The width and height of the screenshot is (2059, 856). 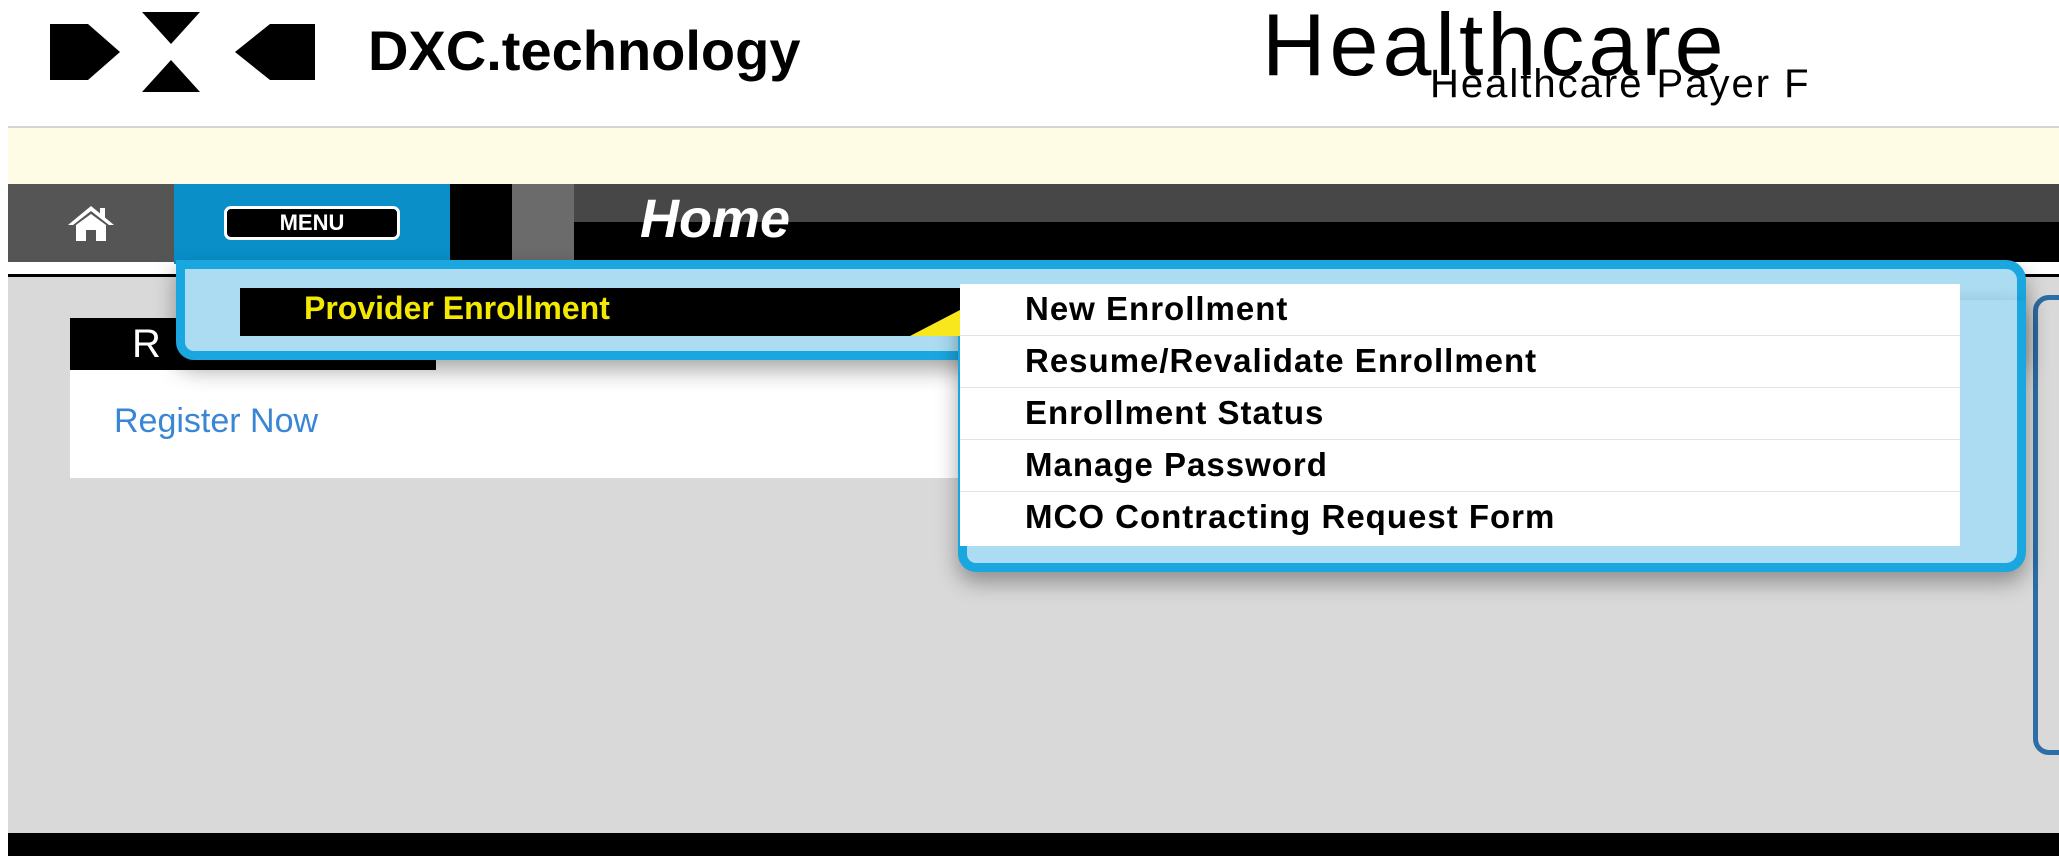 What do you see at coordinates (2046, 525) in the screenshot?
I see `side-panel-frame` at bounding box center [2046, 525].